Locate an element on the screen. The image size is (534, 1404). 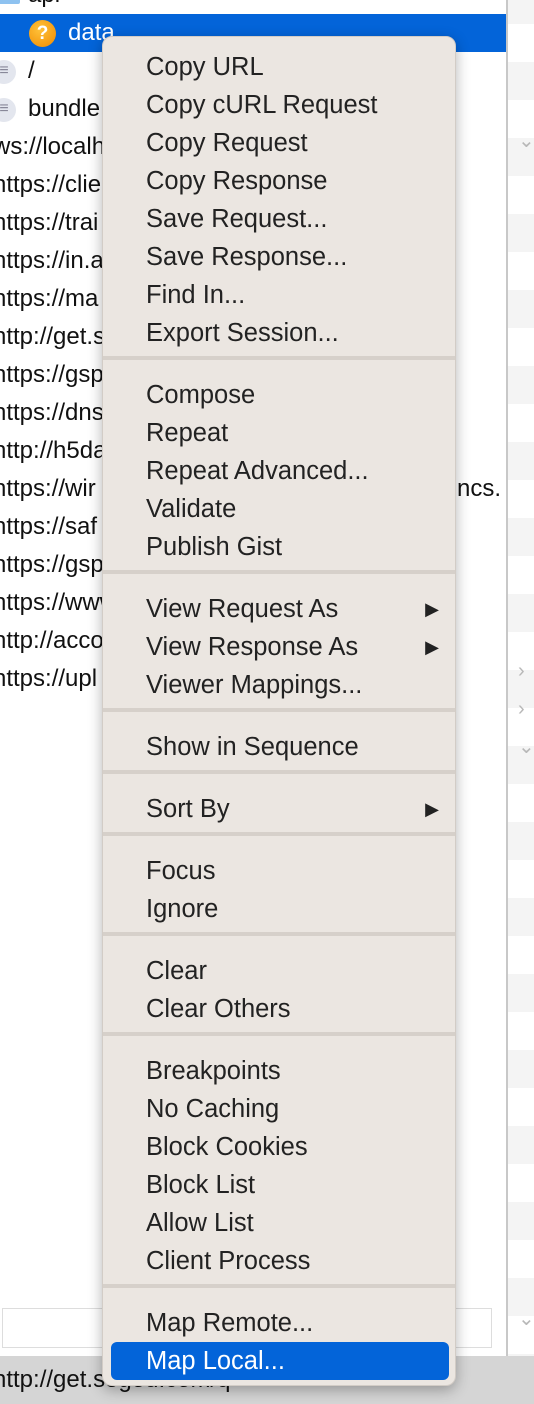
menu-item-block-list: Block List is located at coordinates (280, 1185).